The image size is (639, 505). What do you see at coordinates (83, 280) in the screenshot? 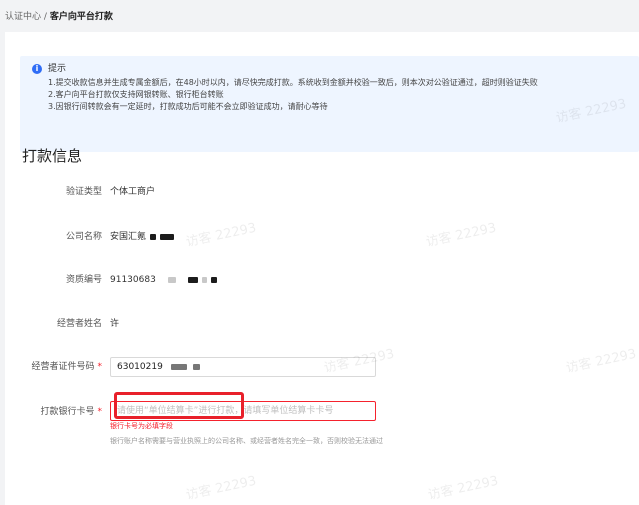
I see `license-no-label: 资质编号` at bounding box center [83, 280].